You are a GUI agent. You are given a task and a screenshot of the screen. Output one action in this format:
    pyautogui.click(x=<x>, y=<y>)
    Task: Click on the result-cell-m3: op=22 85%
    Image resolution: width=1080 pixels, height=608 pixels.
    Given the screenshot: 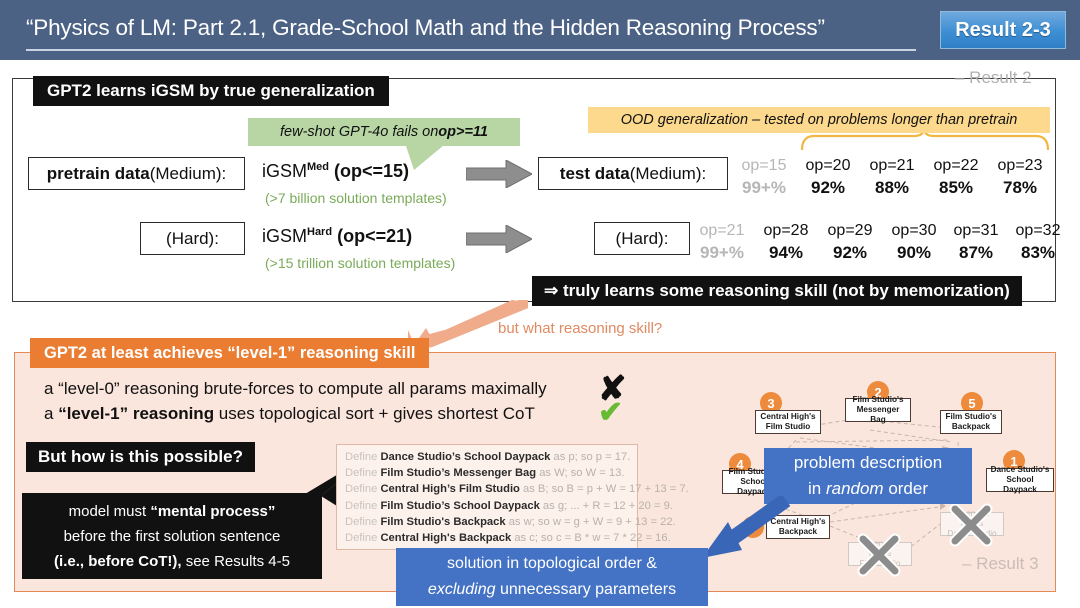 What is the action you would take?
    pyautogui.click(x=956, y=177)
    